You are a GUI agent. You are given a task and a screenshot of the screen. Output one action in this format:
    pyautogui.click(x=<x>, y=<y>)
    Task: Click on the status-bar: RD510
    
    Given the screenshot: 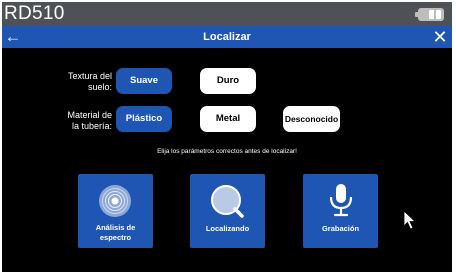 What is the action you would take?
    pyautogui.click(x=227, y=14)
    